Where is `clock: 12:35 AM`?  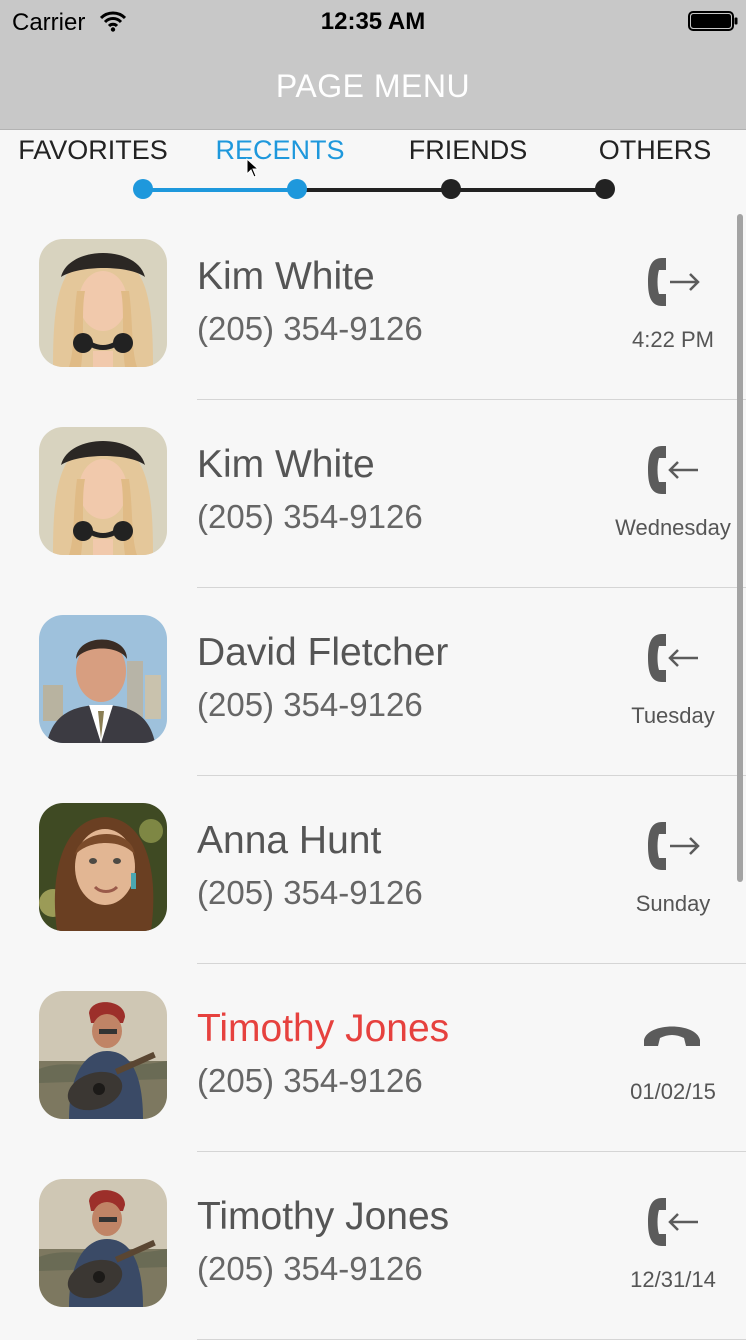
clock: 12:35 AM is located at coordinates (373, 21).